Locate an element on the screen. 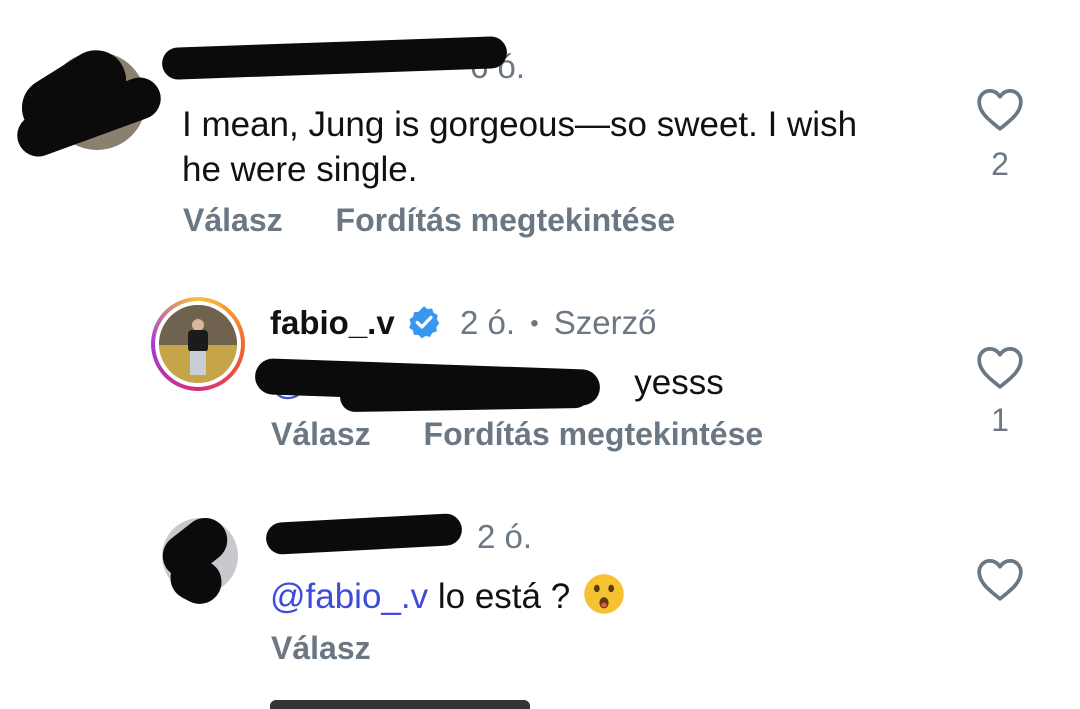 The height and width of the screenshot is (709, 1080). verified-badge-icon is located at coordinates (424, 322).